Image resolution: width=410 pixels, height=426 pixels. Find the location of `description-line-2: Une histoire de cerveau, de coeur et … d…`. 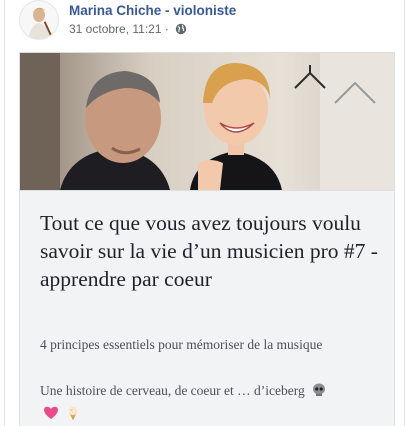

description-line-2: Une histoire de cerveau, de coeur et … d… is located at coordinates (172, 390).